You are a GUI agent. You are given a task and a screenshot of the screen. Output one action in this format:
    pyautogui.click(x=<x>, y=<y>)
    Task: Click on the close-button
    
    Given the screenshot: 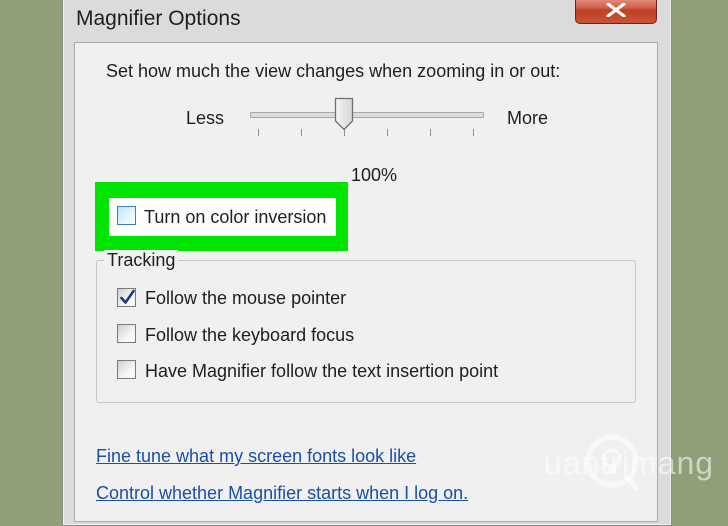 What is the action you would take?
    pyautogui.click(x=616, y=12)
    